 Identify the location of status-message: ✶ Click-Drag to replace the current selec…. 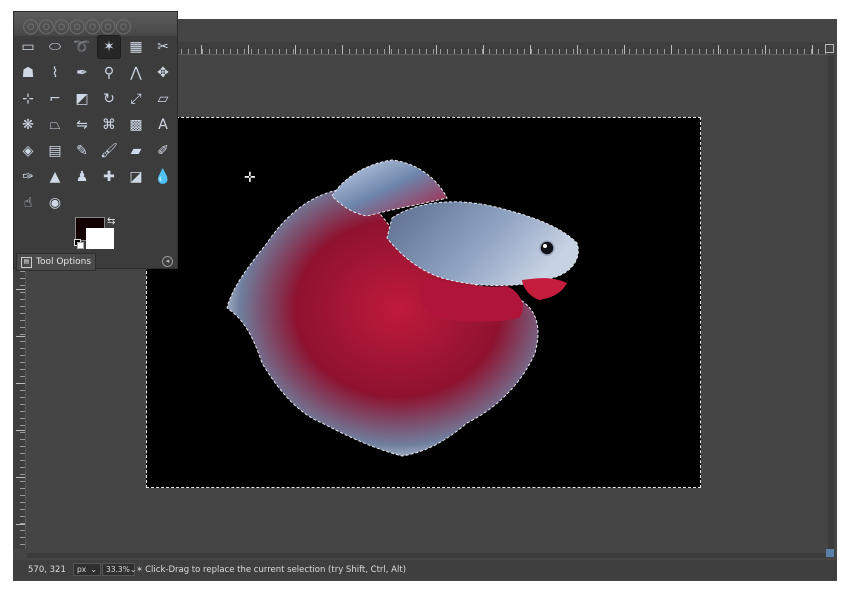
(271, 570).